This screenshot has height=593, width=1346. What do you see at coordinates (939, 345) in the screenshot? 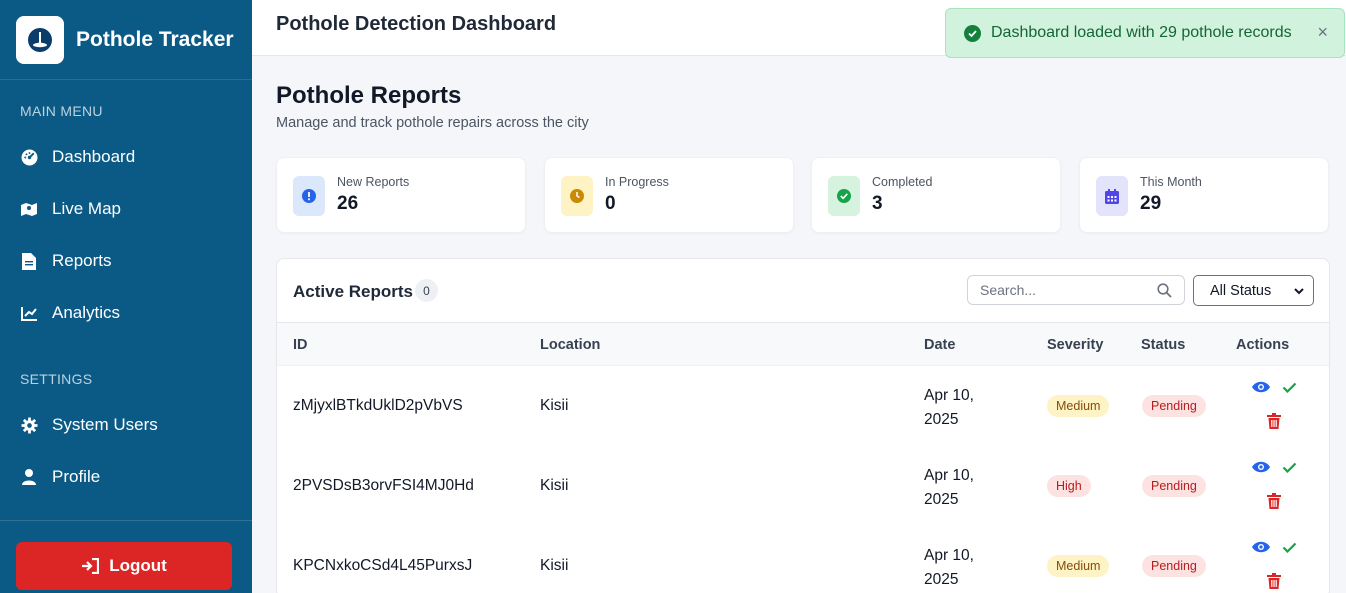
I see `column-header-date: Date` at bounding box center [939, 345].